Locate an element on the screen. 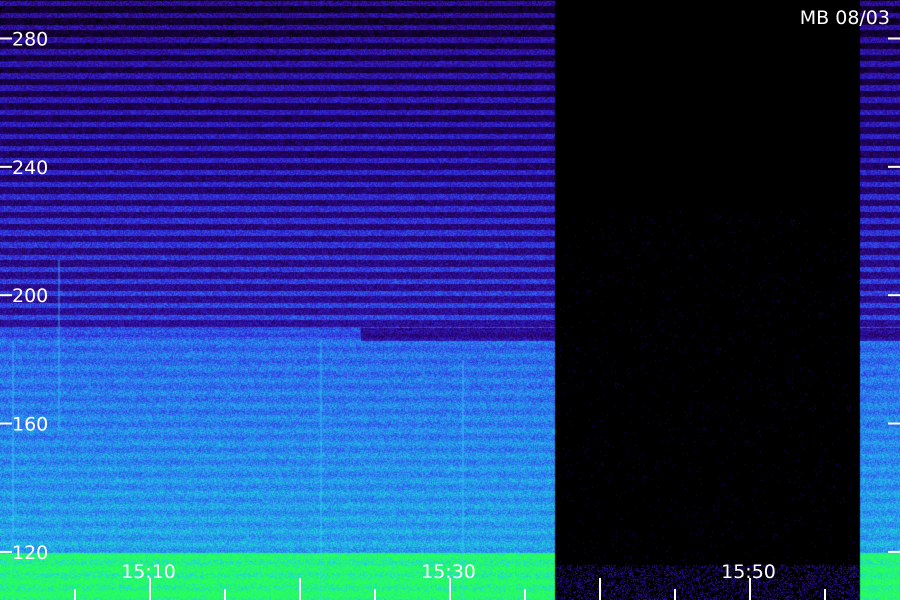 The image size is (900, 600). y-tick-label: 200 is located at coordinates (30, 296).